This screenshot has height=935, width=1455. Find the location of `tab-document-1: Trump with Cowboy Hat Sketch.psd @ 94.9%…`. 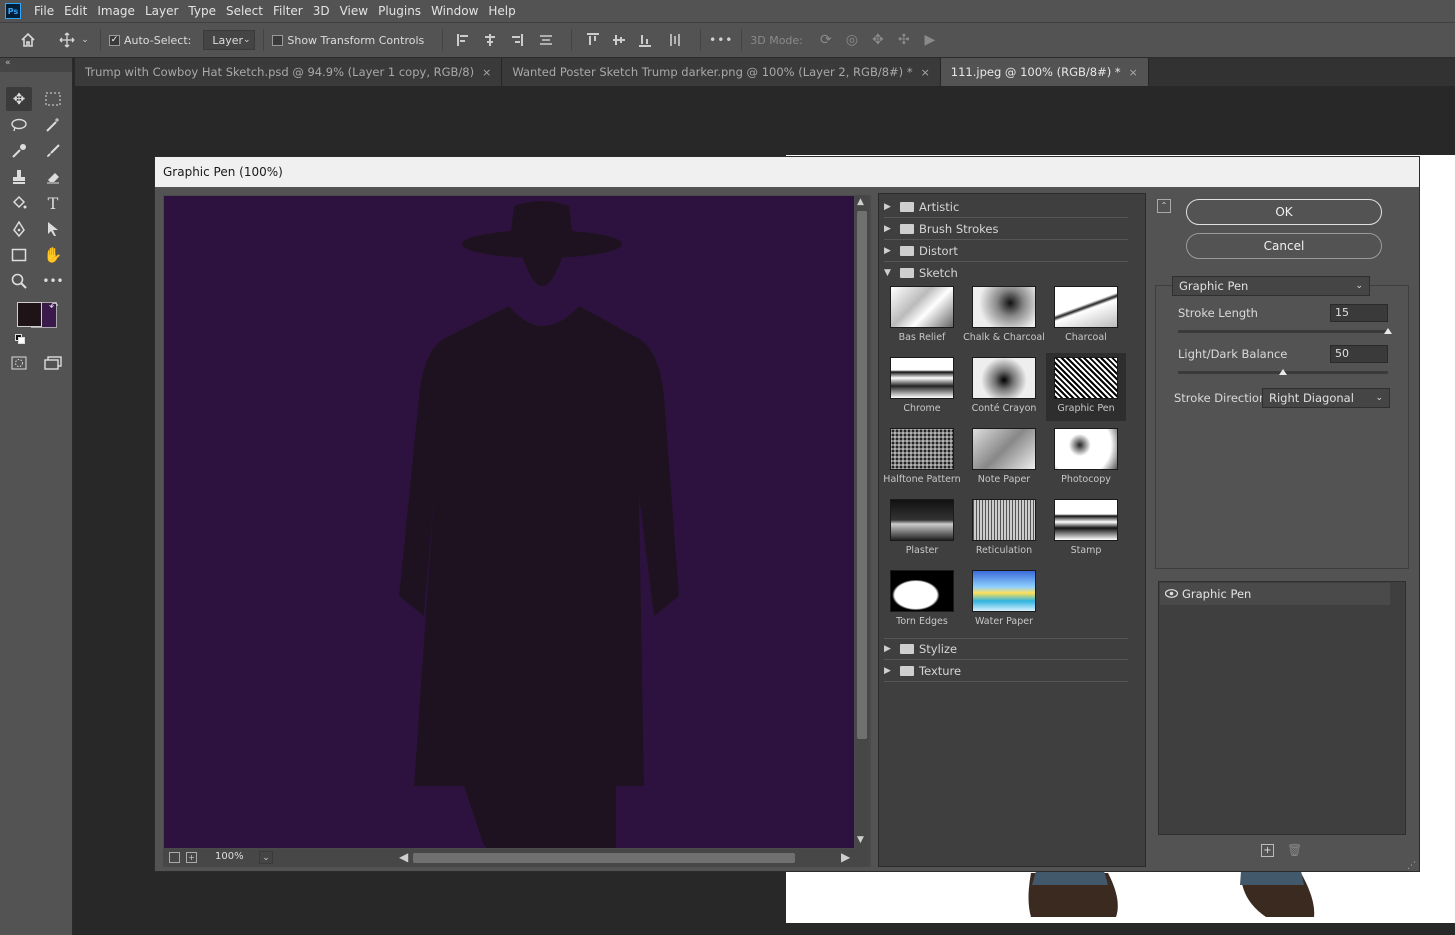

tab-document-1: Trump with Cowboy Hat Sketch.psd @ 94.9%… is located at coordinates (289, 72).